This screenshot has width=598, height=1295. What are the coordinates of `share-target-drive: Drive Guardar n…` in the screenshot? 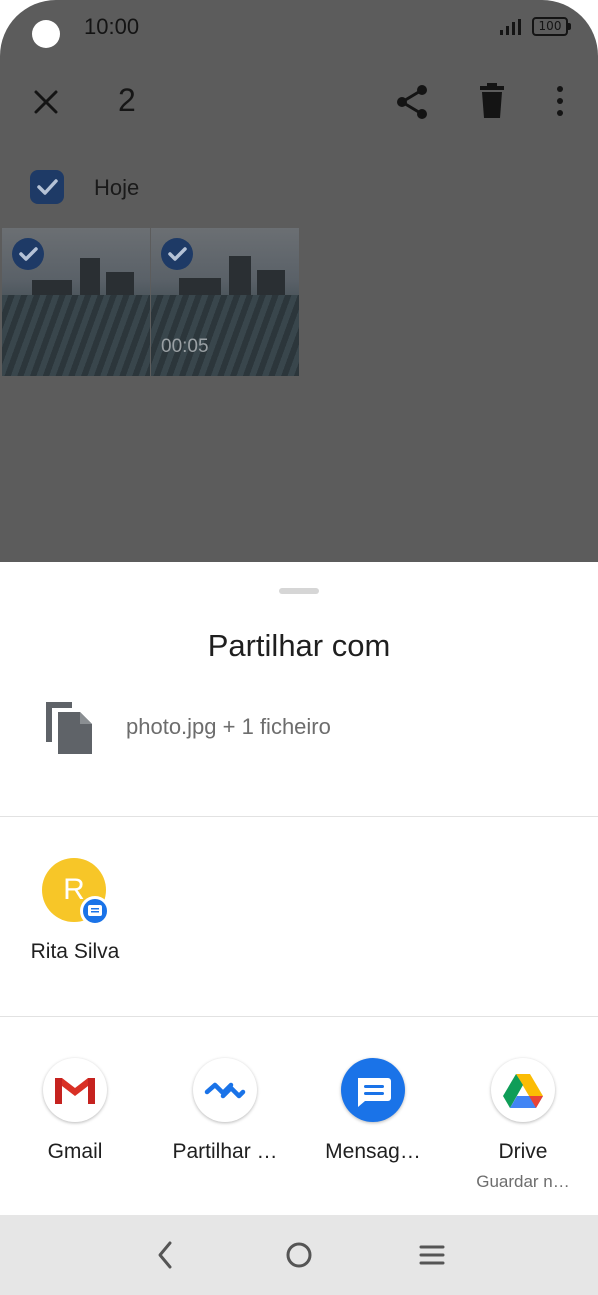 It's located at (523, 1128).